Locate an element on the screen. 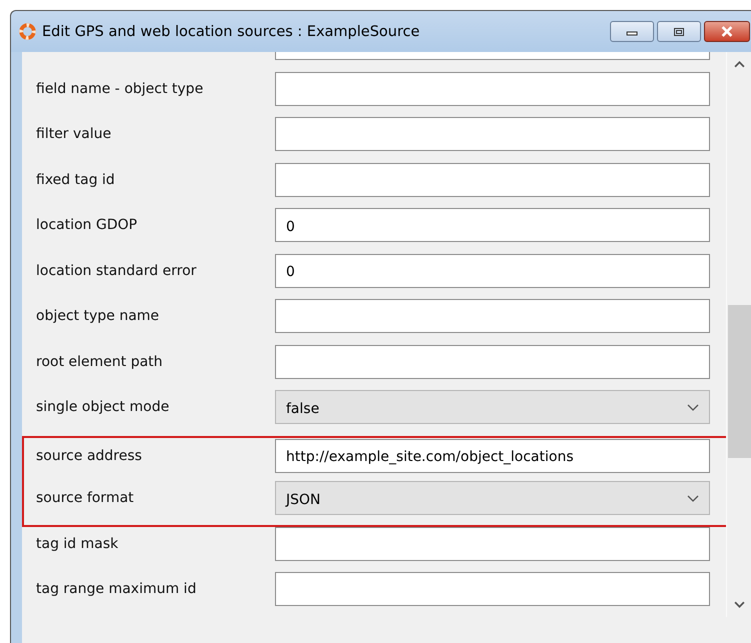 This screenshot has height=643, width=751. field-label: filter value is located at coordinates (74, 134).